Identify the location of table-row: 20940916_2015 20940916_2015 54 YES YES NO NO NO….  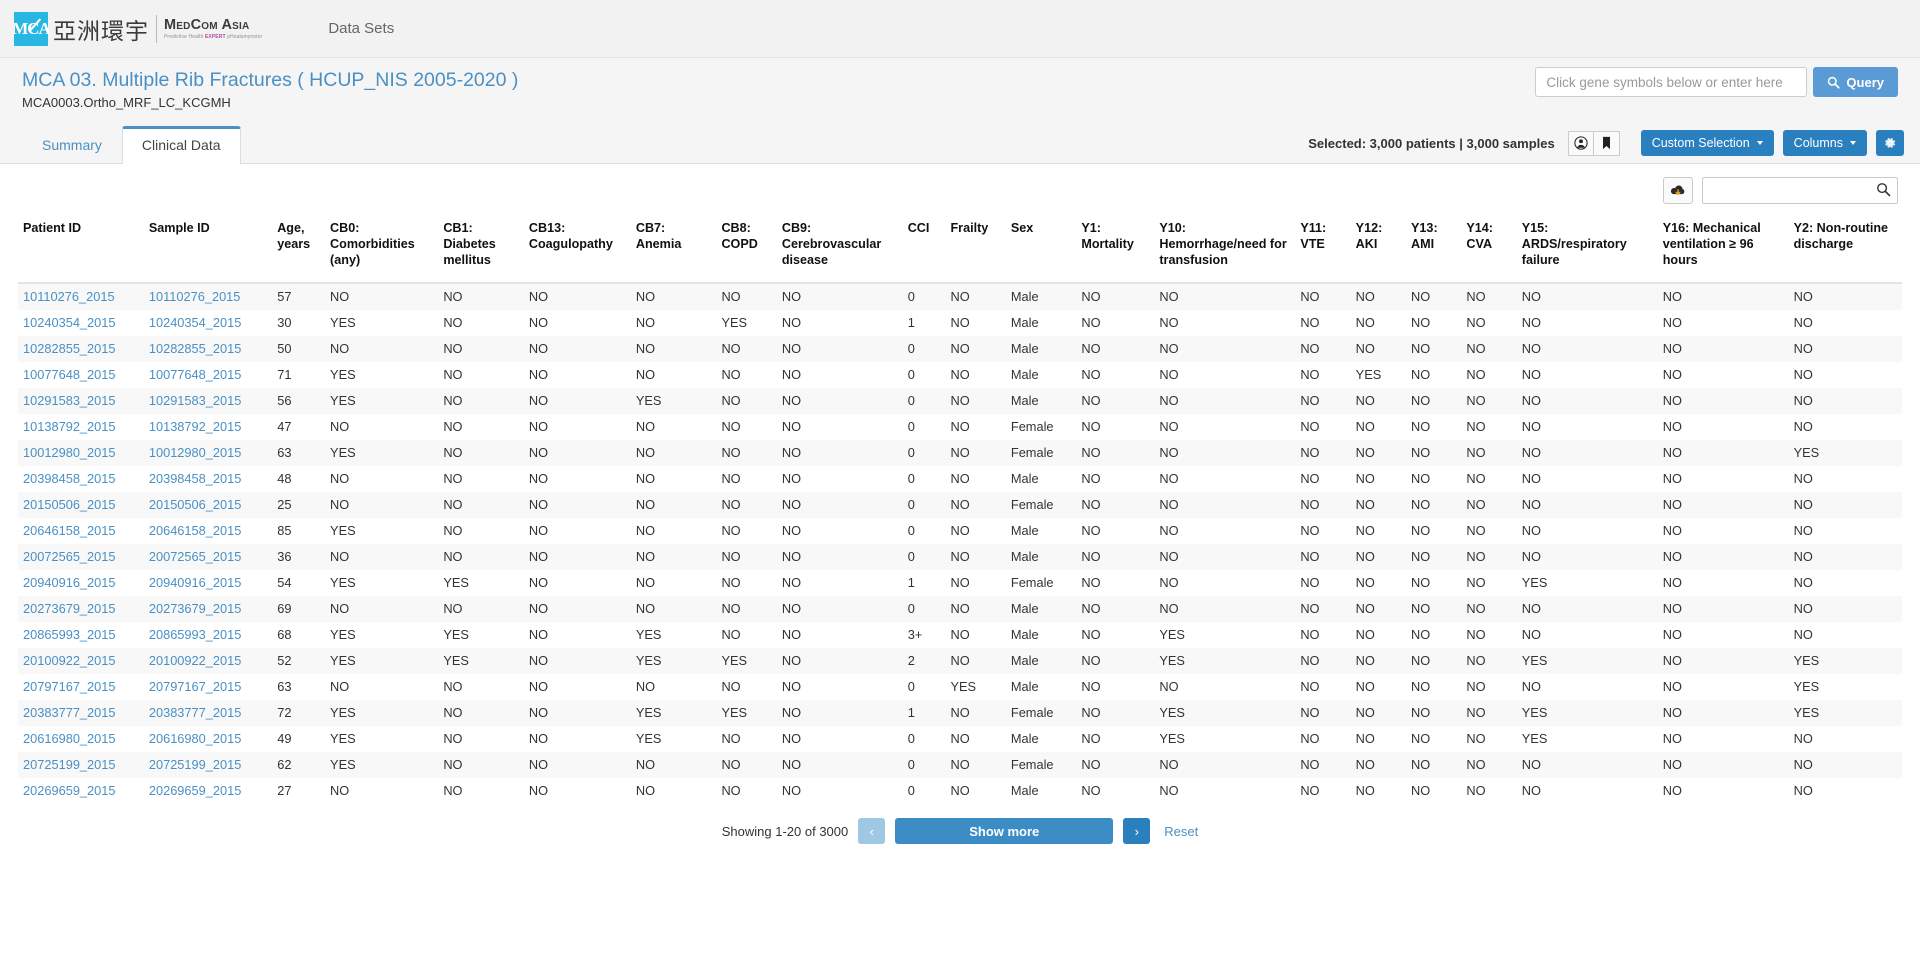
(960, 583).